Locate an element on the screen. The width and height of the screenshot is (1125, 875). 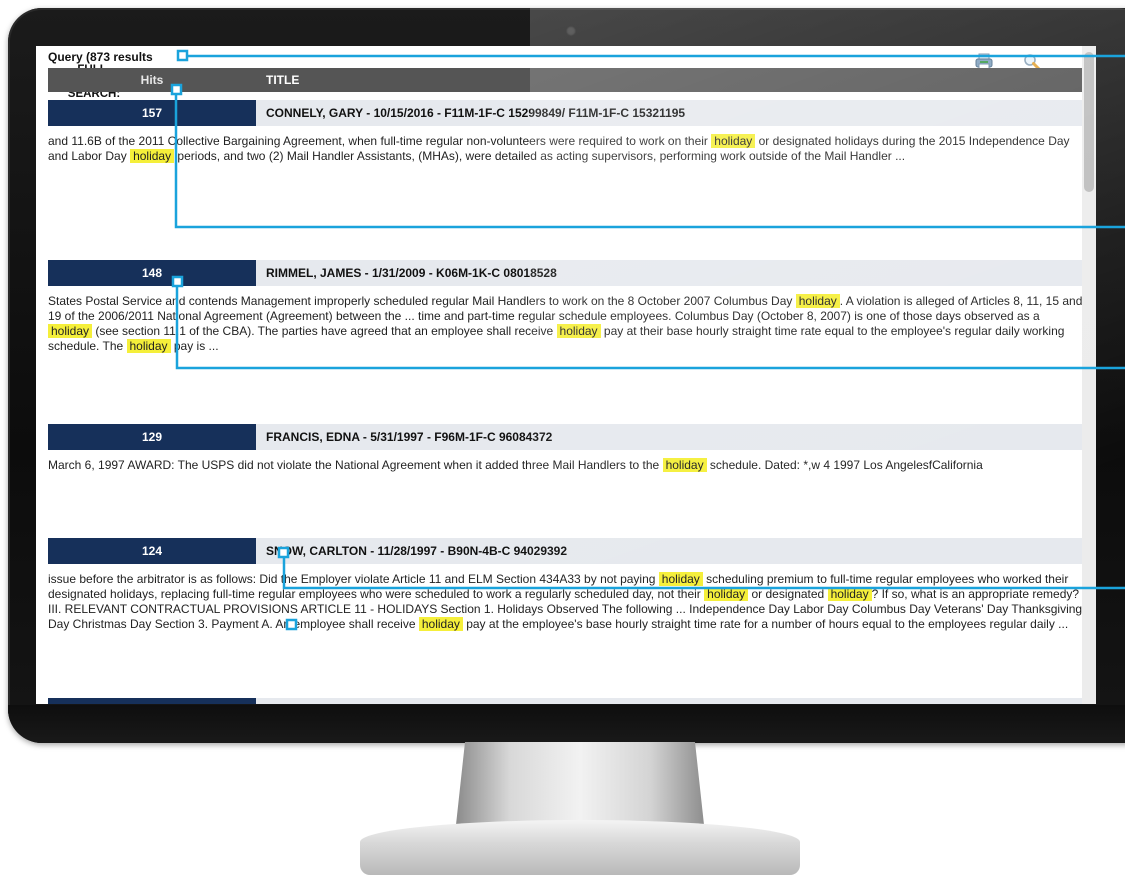
column-header-hits: Hits is located at coordinates (152, 80).